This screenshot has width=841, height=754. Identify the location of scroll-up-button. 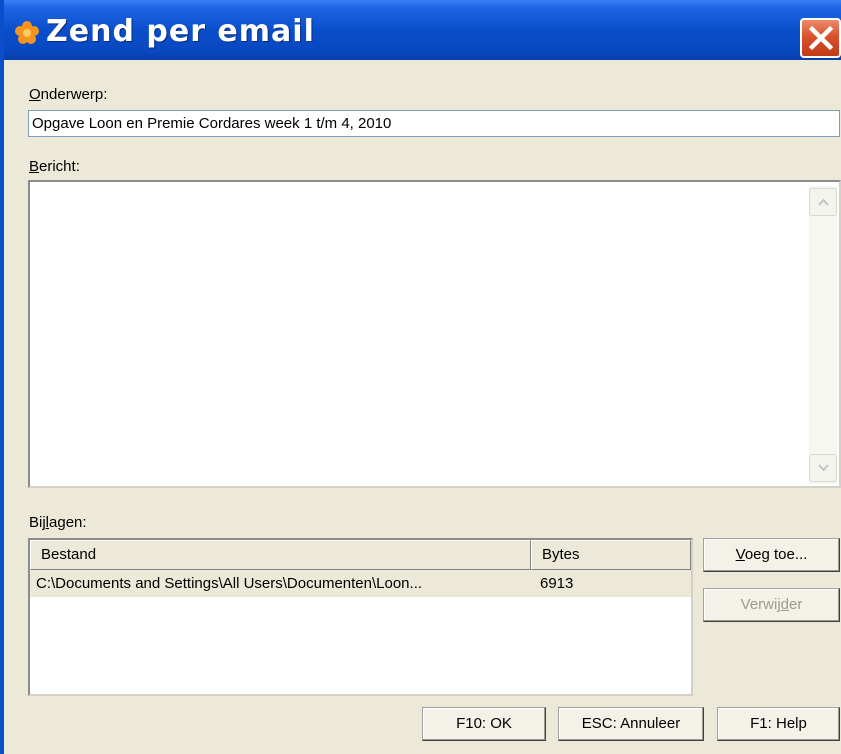
(823, 202).